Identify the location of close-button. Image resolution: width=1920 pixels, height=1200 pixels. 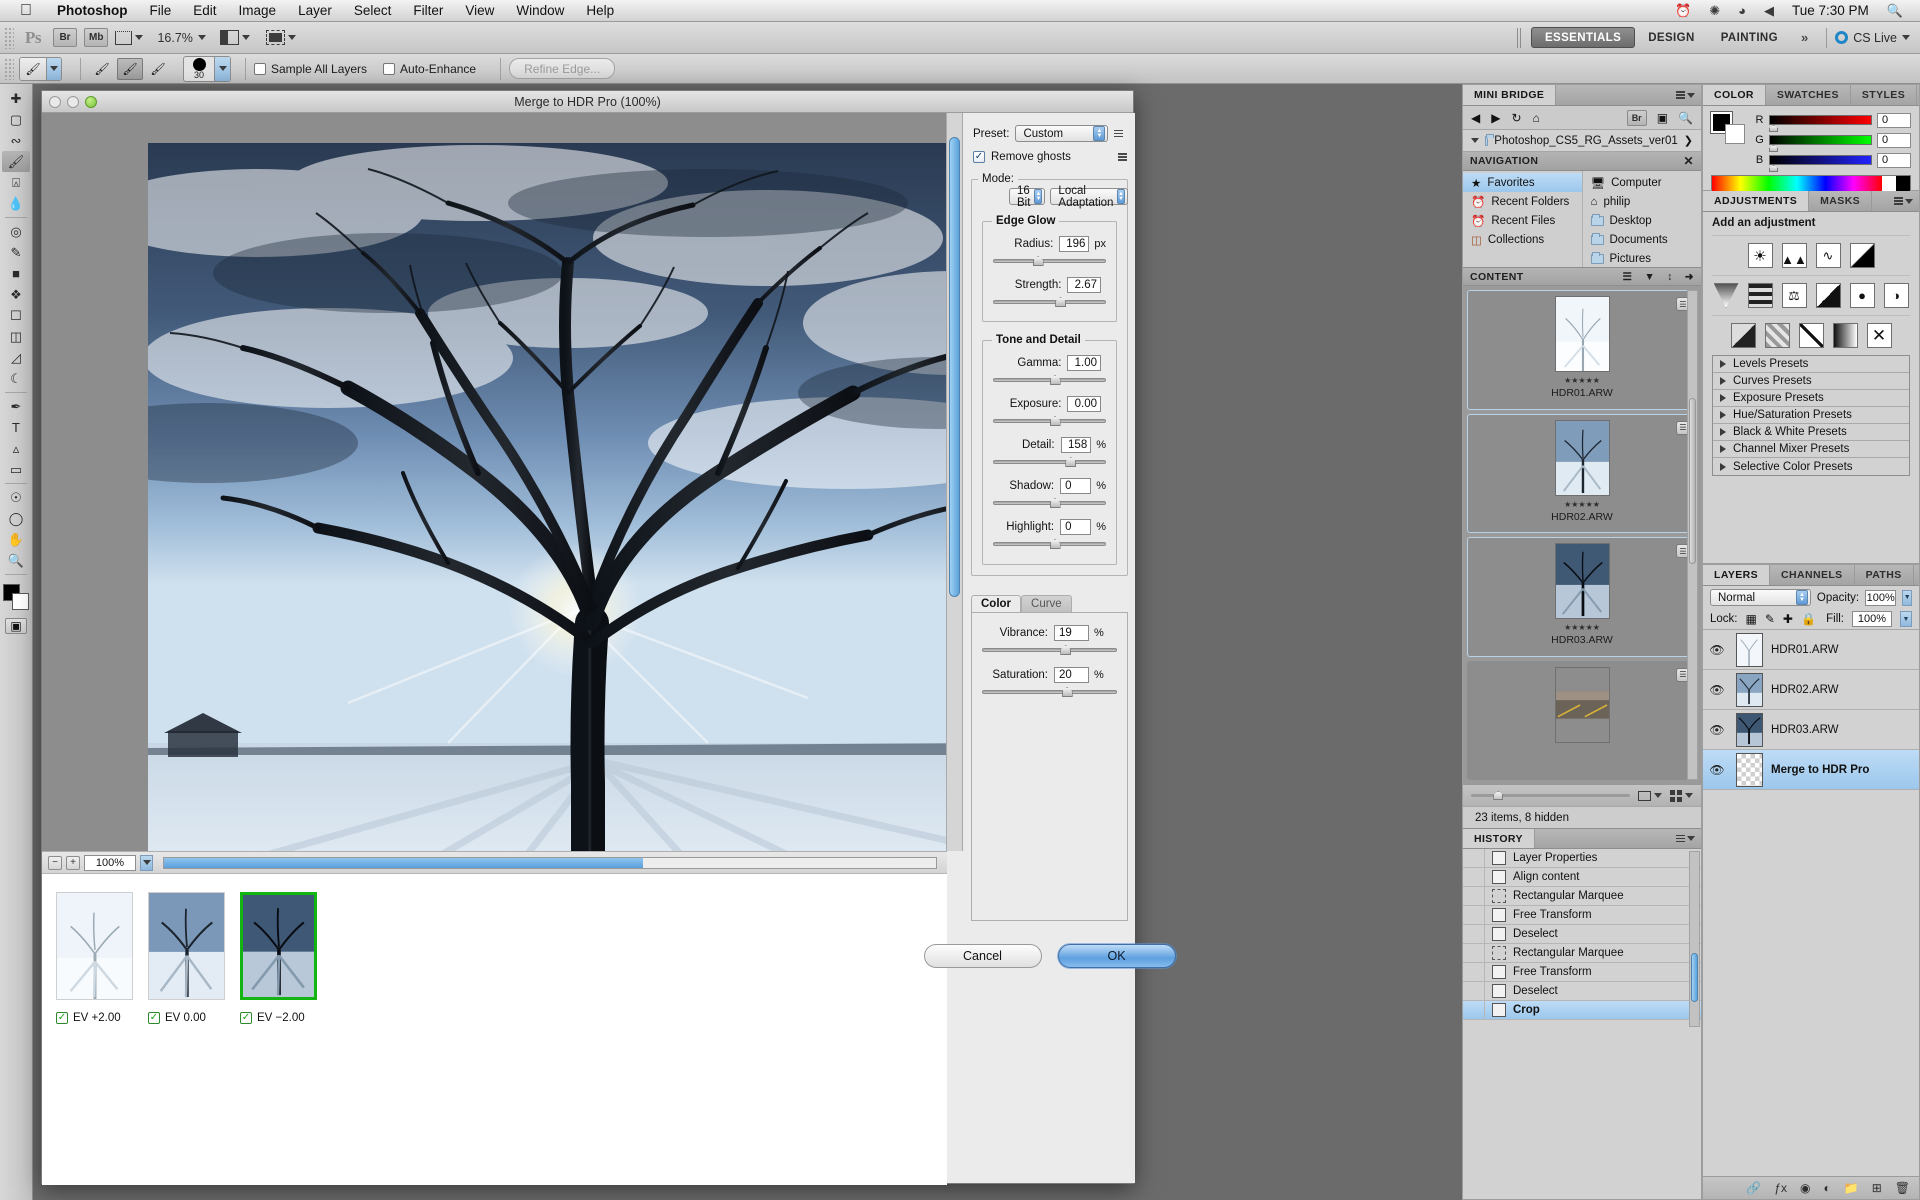
(55, 102).